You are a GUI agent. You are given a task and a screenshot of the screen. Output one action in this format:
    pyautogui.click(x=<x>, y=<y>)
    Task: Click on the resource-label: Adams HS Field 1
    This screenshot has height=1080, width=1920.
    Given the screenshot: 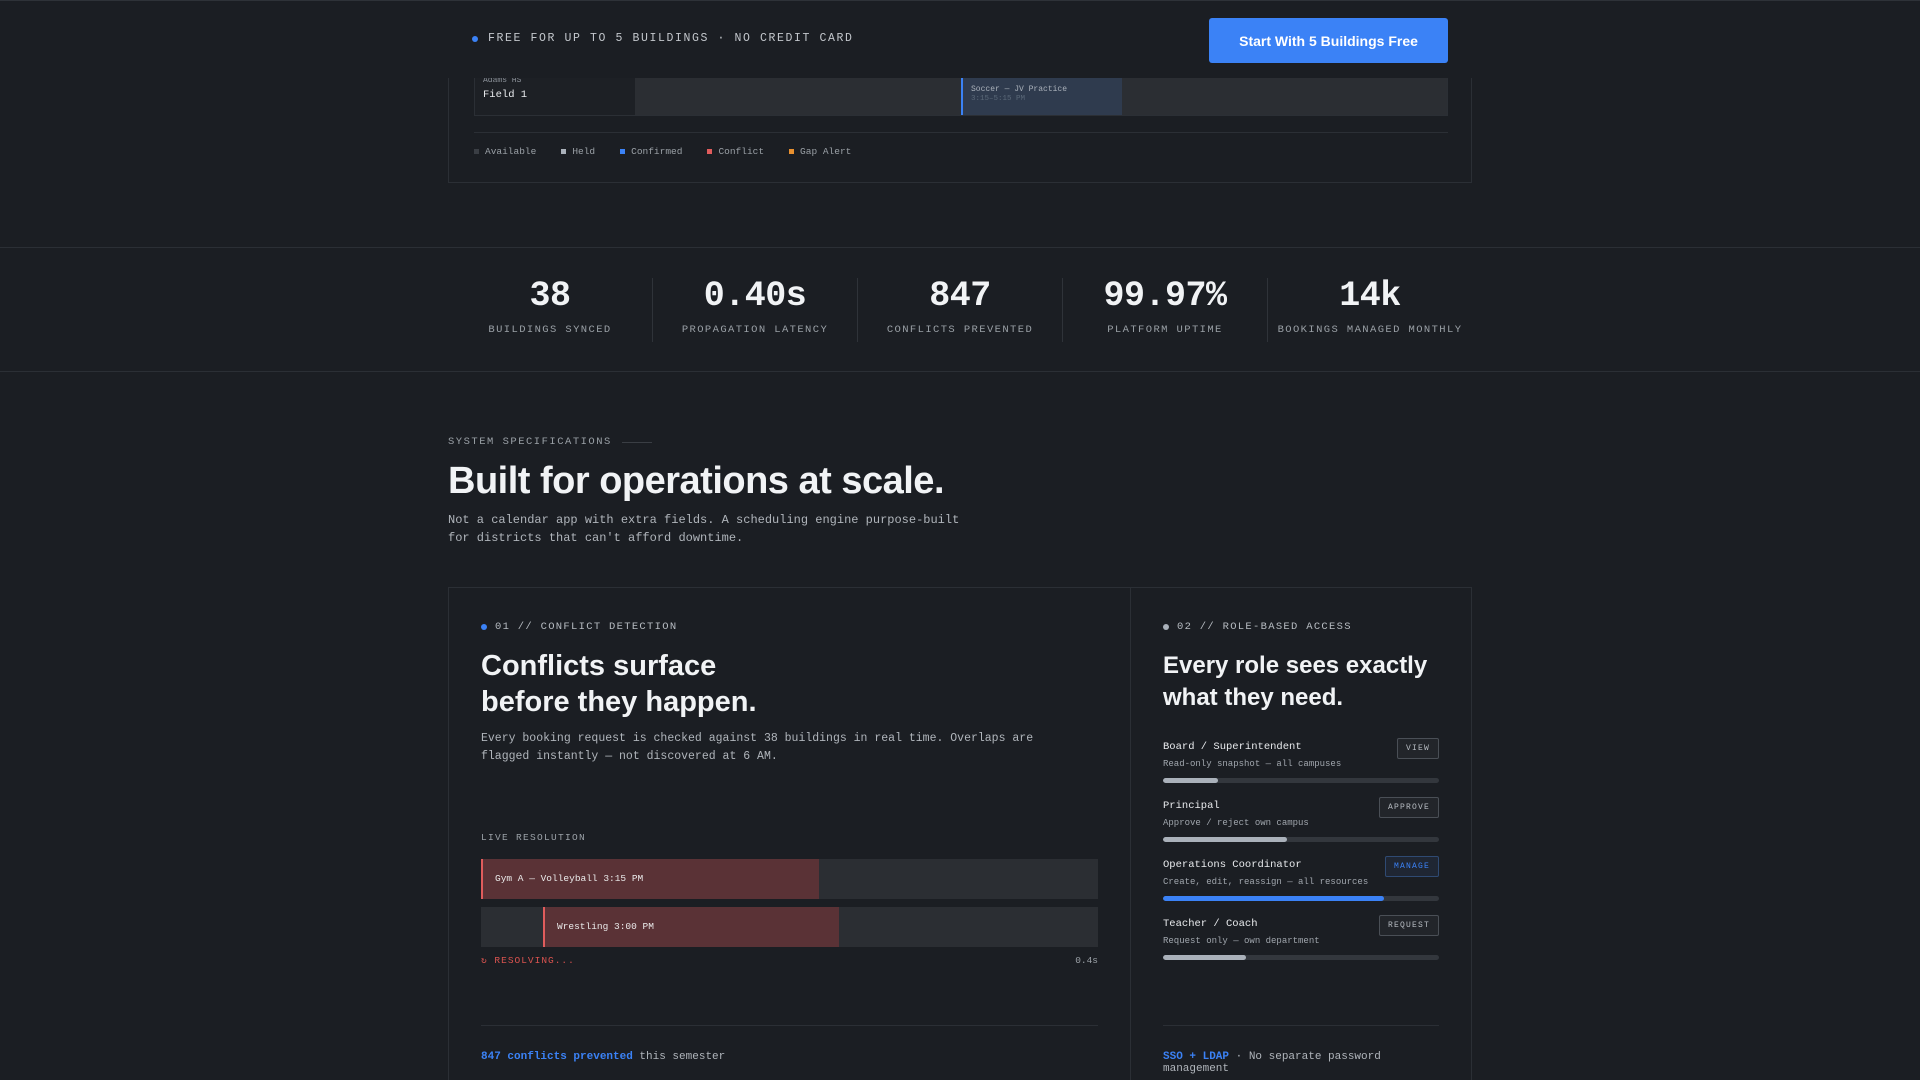 What is the action you would take?
    pyautogui.click(x=555, y=95)
    